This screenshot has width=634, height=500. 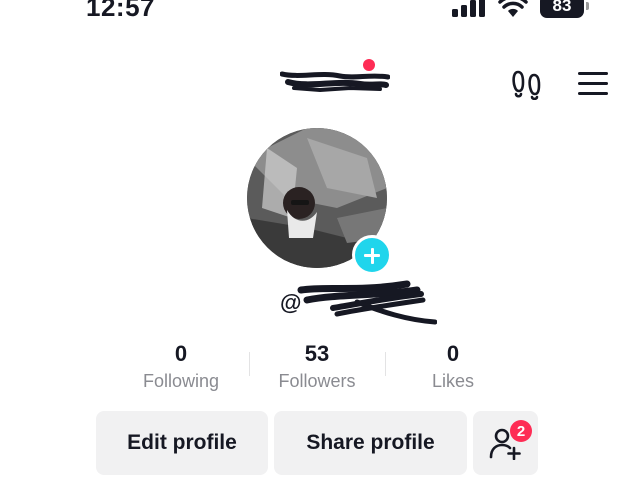 What do you see at coordinates (335, 81) in the screenshot?
I see `username-redacted` at bounding box center [335, 81].